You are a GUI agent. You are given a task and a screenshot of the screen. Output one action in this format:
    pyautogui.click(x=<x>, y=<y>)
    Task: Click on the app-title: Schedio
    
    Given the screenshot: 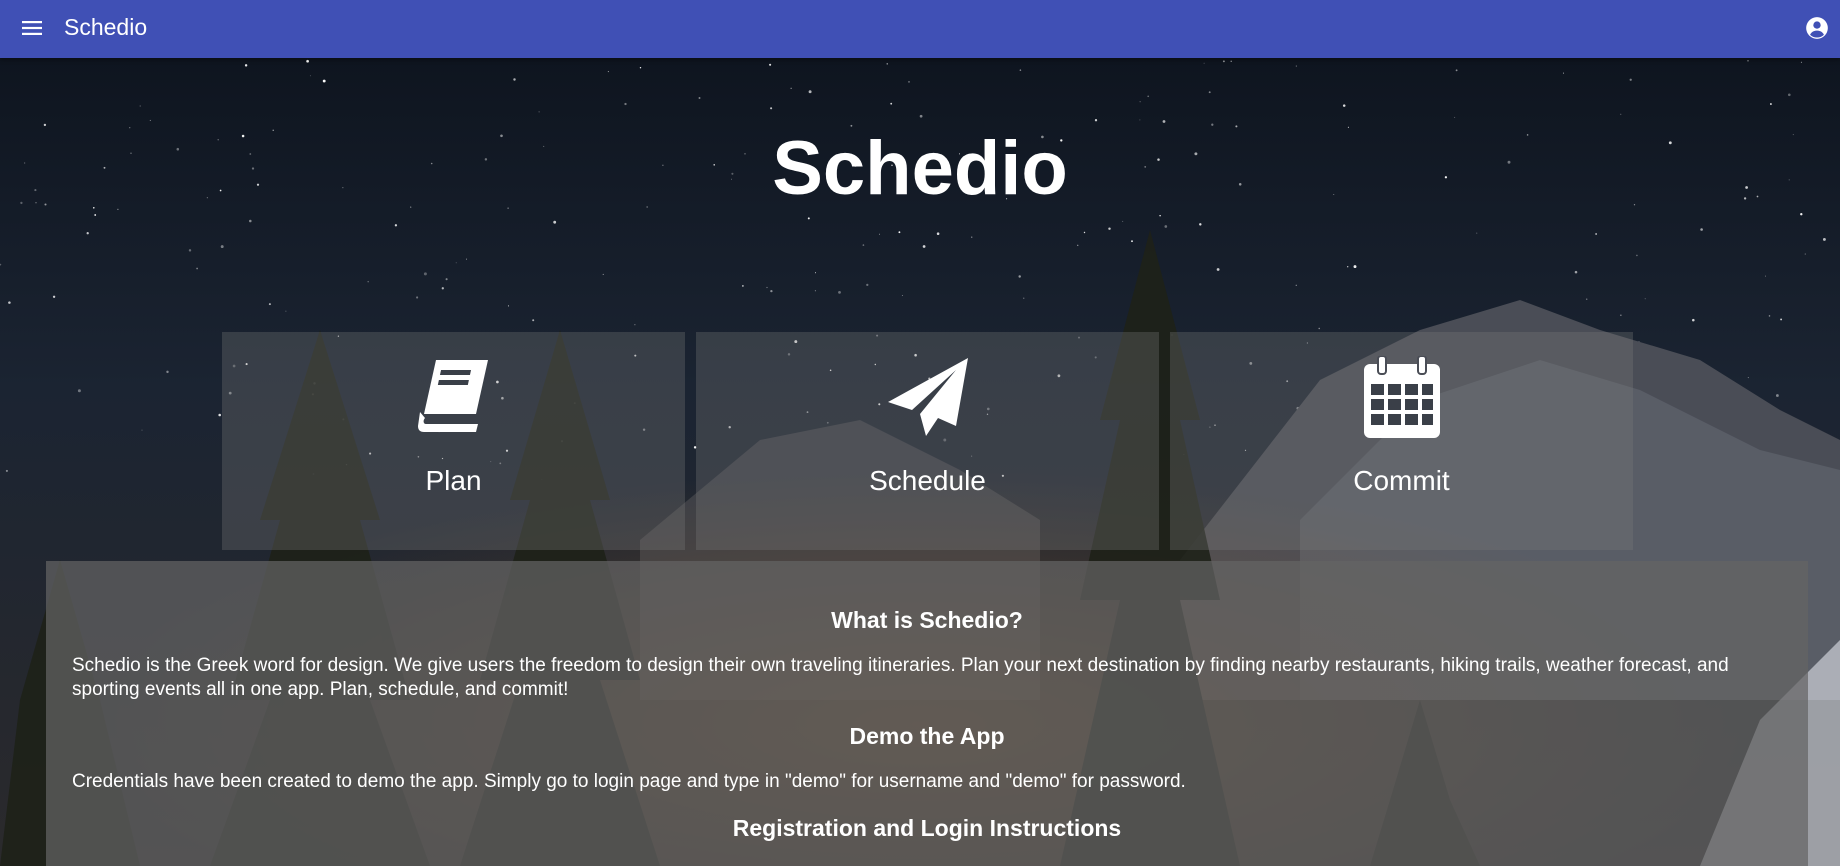 What is the action you would take?
    pyautogui.click(x=105, y=27)
    